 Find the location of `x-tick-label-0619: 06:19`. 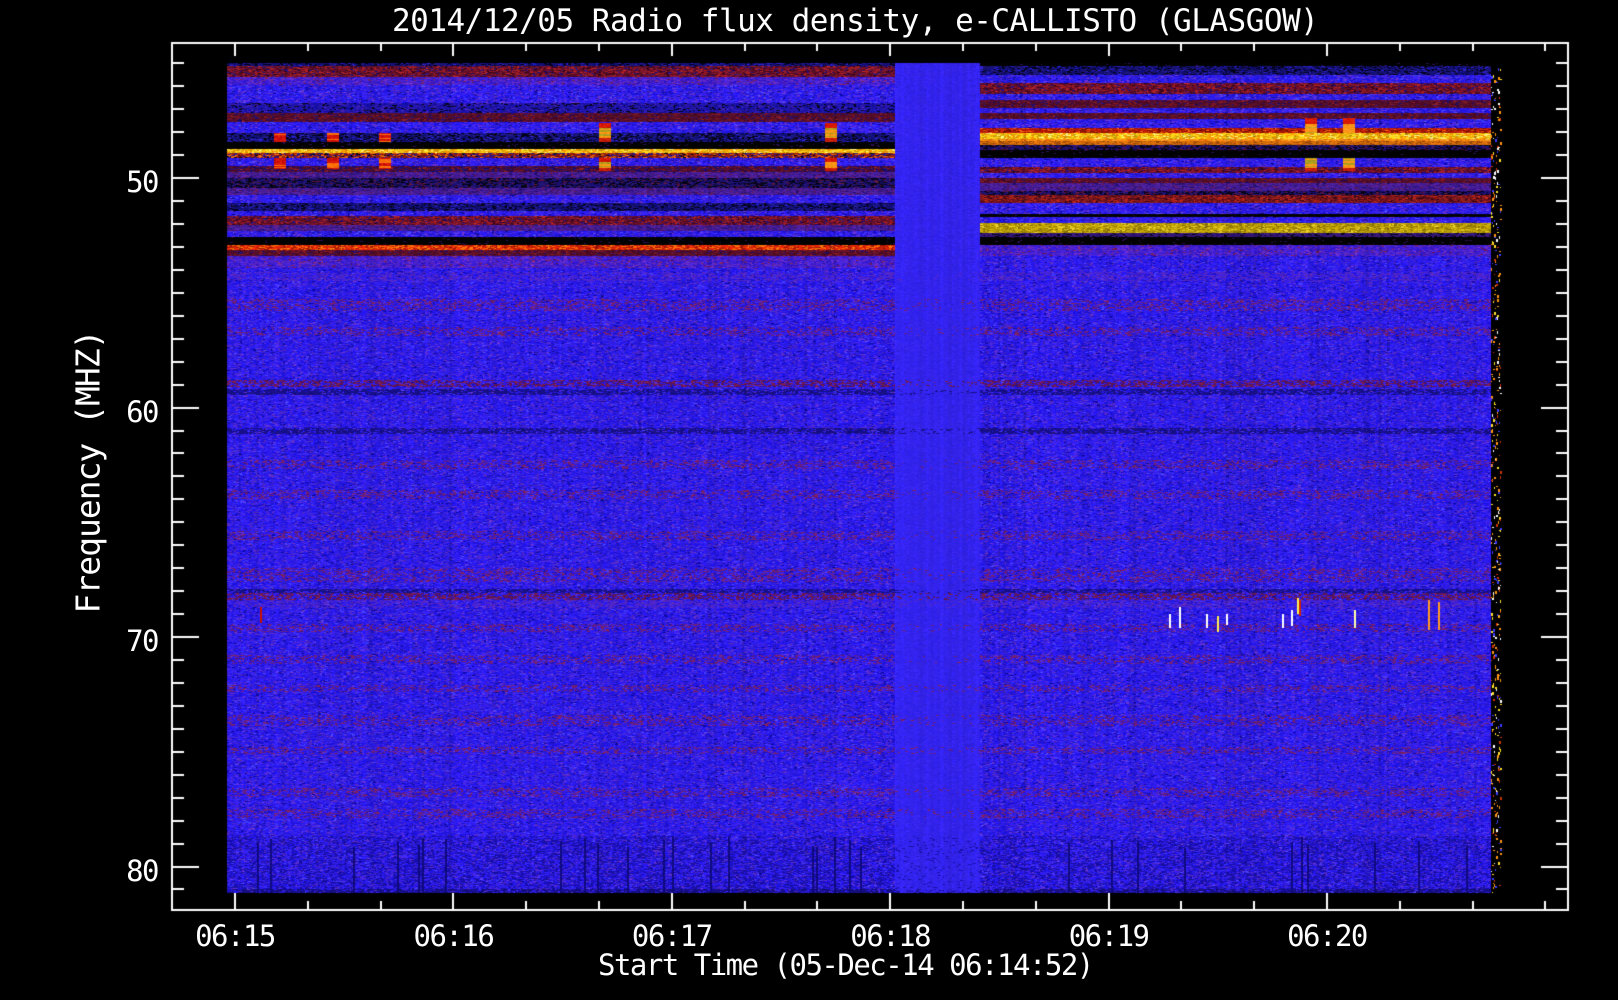

x-tick-label-0619: 06:19 is located at coordinates (1109, 936).